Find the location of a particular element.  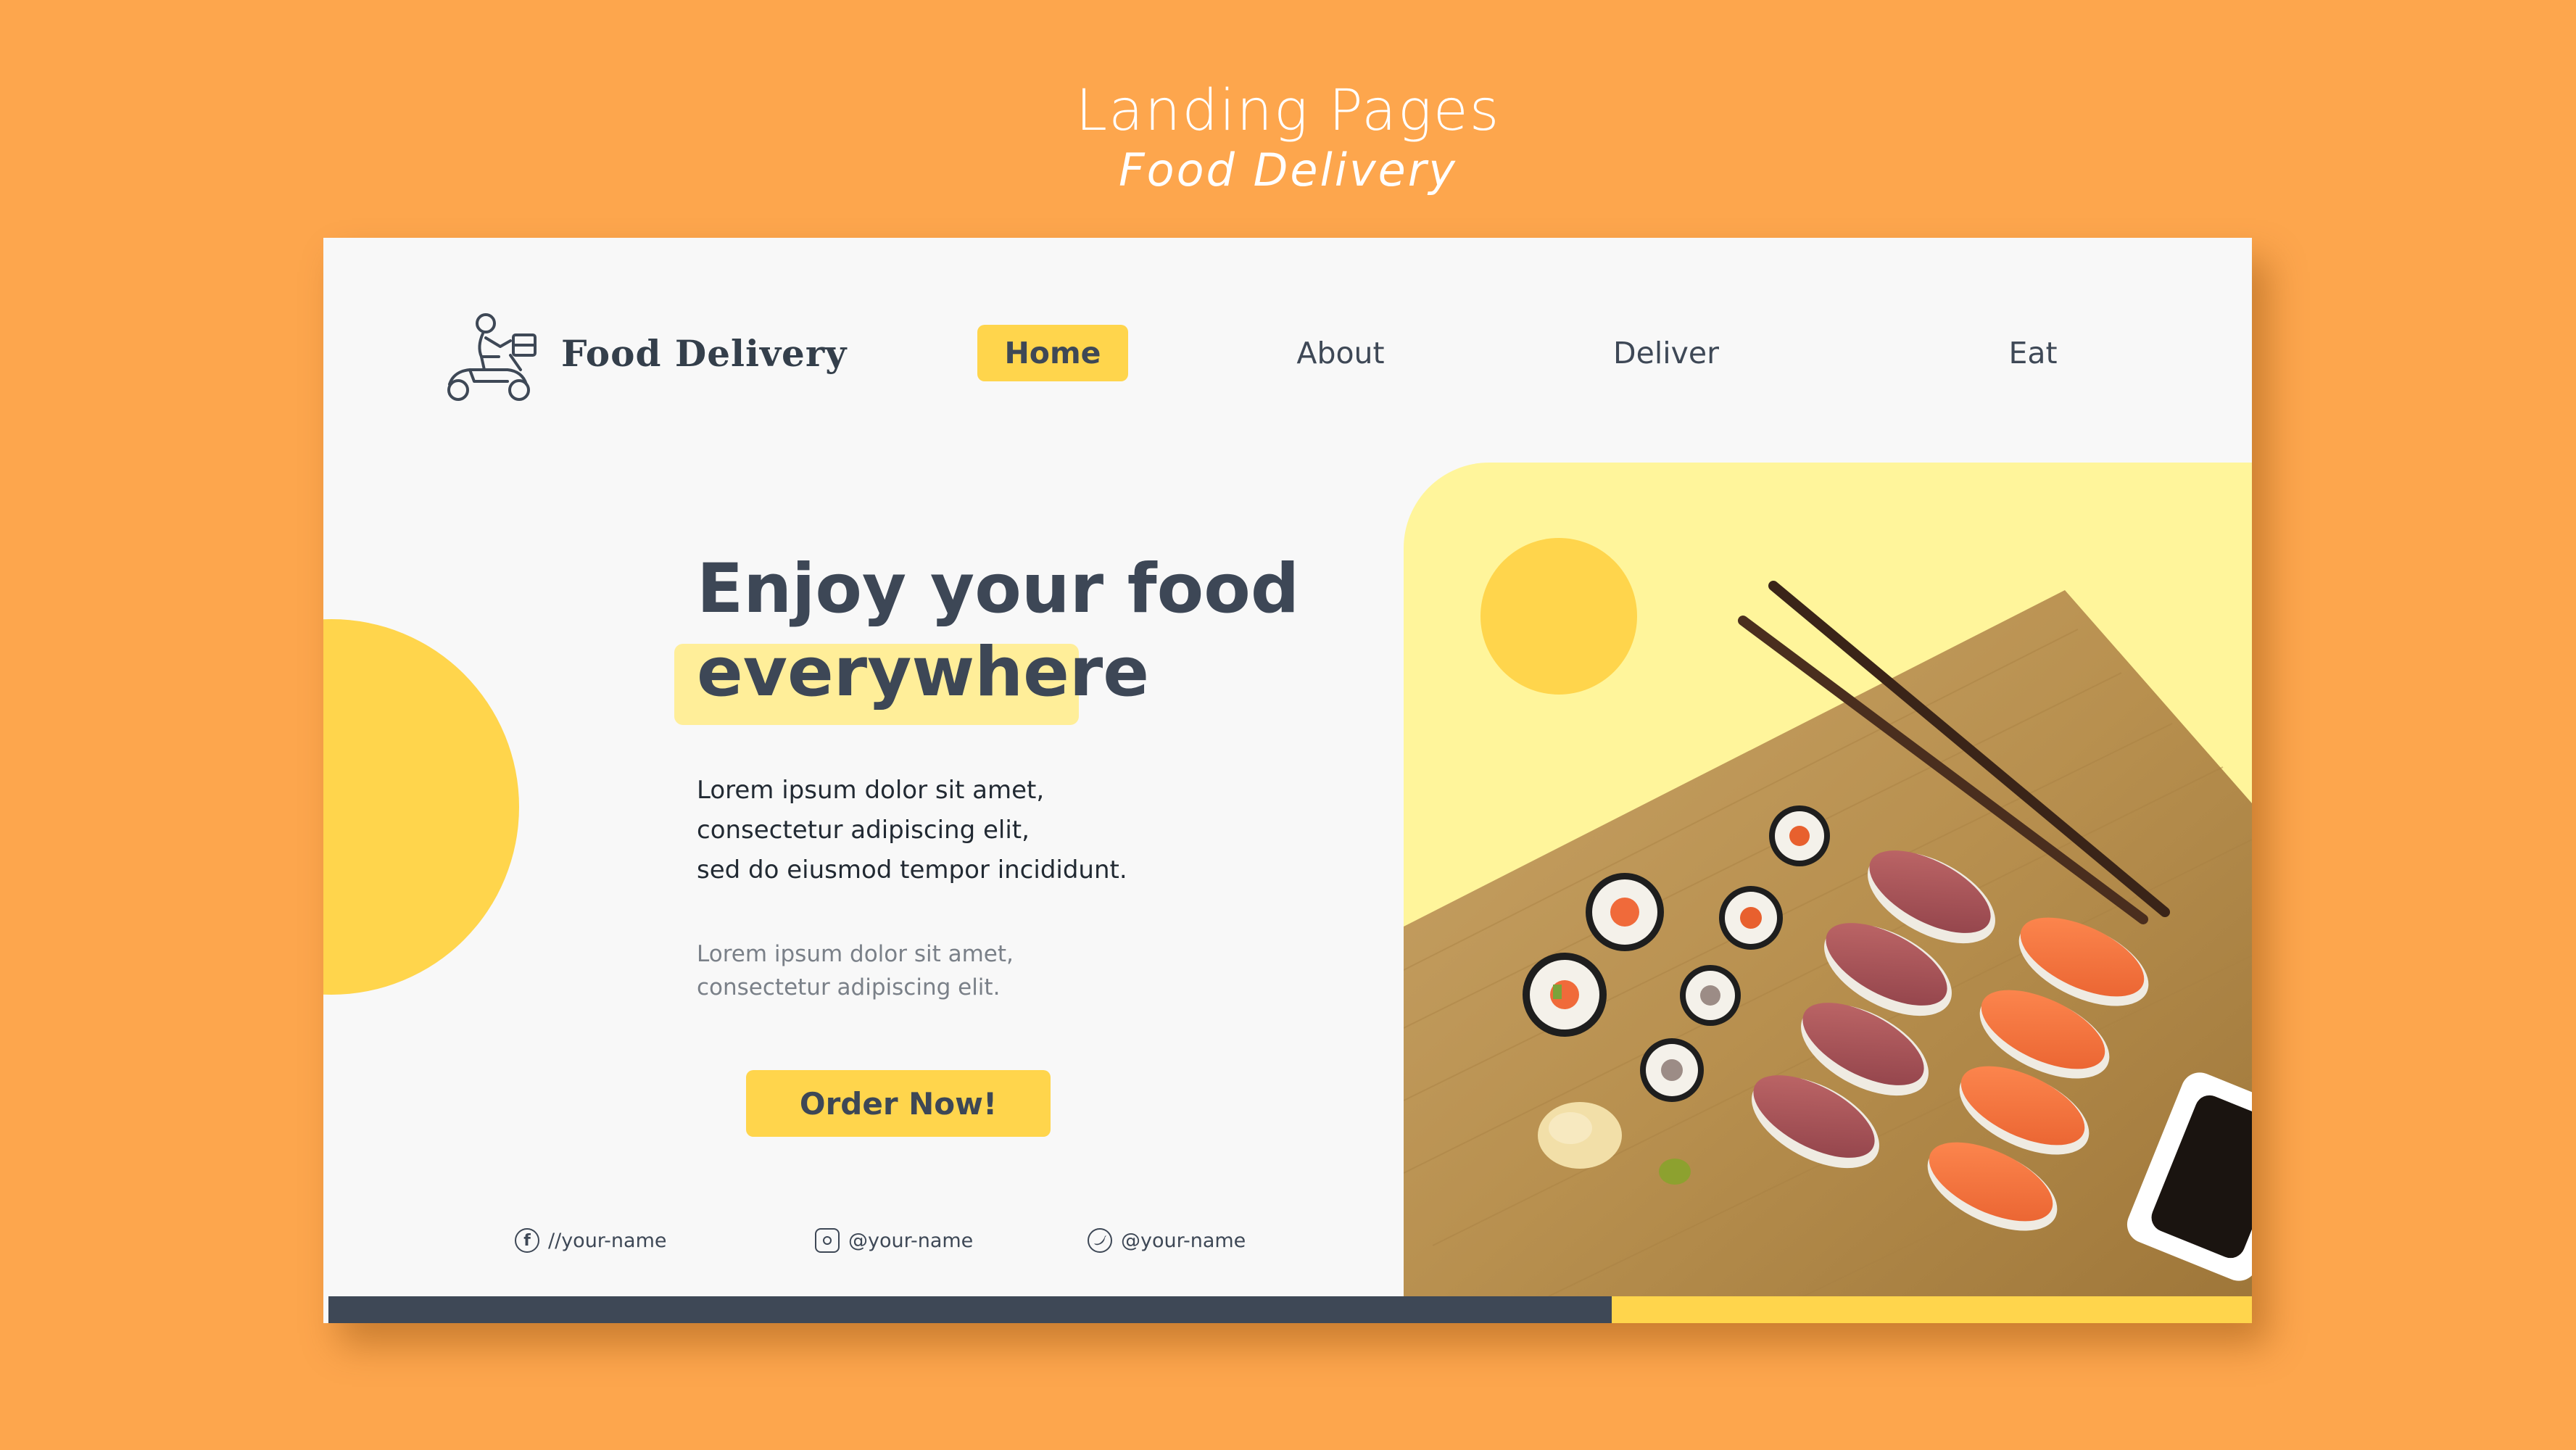

body-line: sed do eiusmod tempor incididunt. is located at coordinates (912, 870).